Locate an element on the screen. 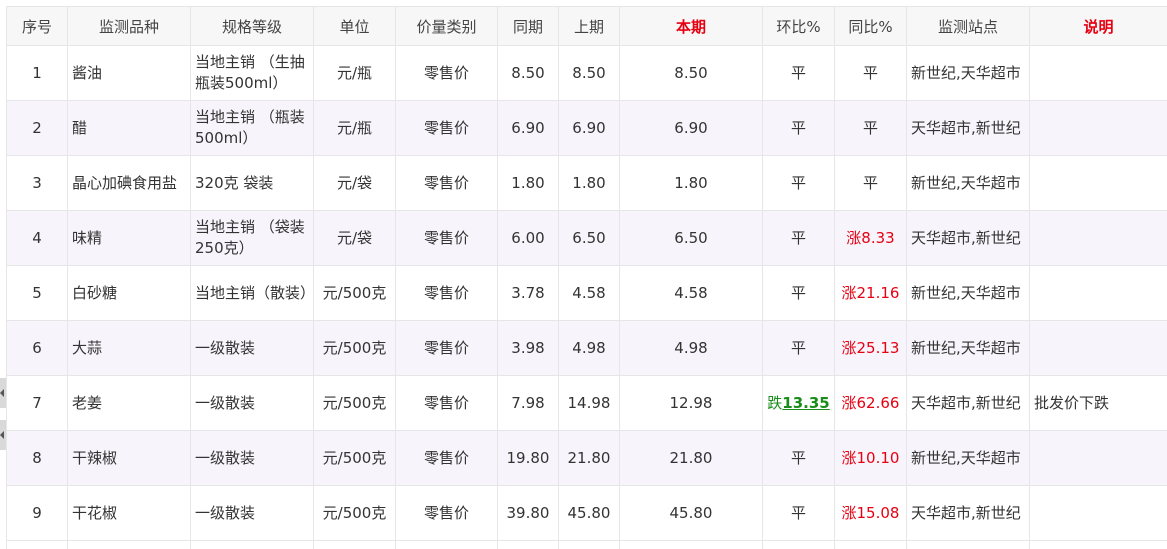 This screenshot has width=1167, height=549. cell-current-period: 21.80 is located at coordinates (691, 458).